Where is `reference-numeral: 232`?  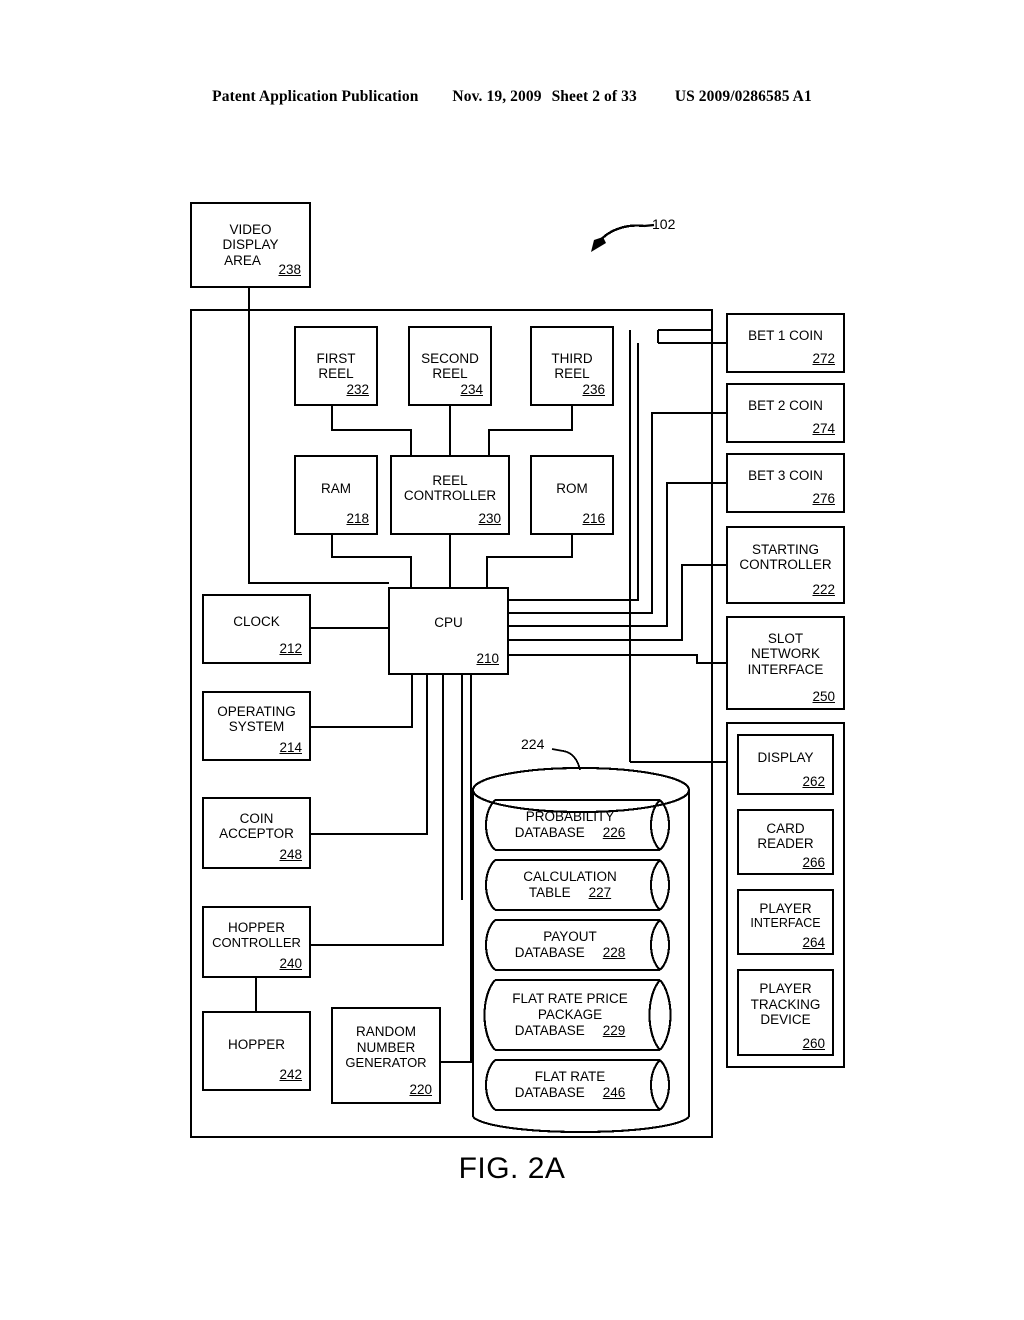
reference-numeral: 232 is located at coordinates (357, 389).